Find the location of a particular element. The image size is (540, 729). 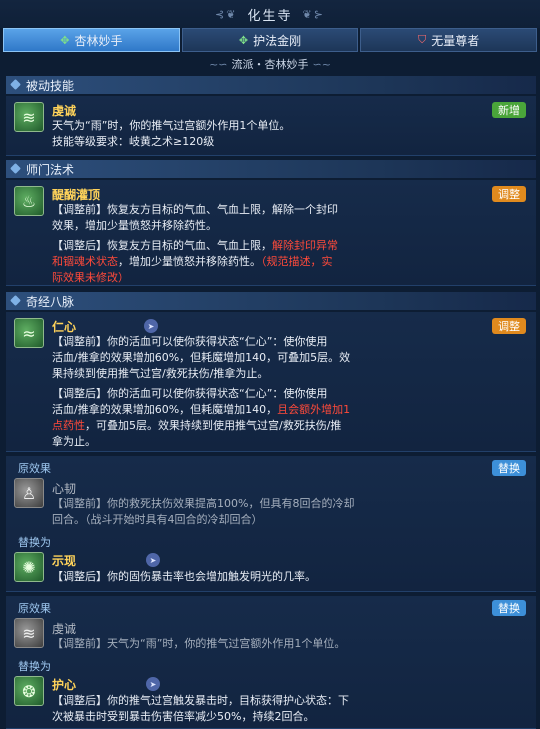

tab-wuliang: ⛉ 无量尊者 is located at coordinates (449, 40).